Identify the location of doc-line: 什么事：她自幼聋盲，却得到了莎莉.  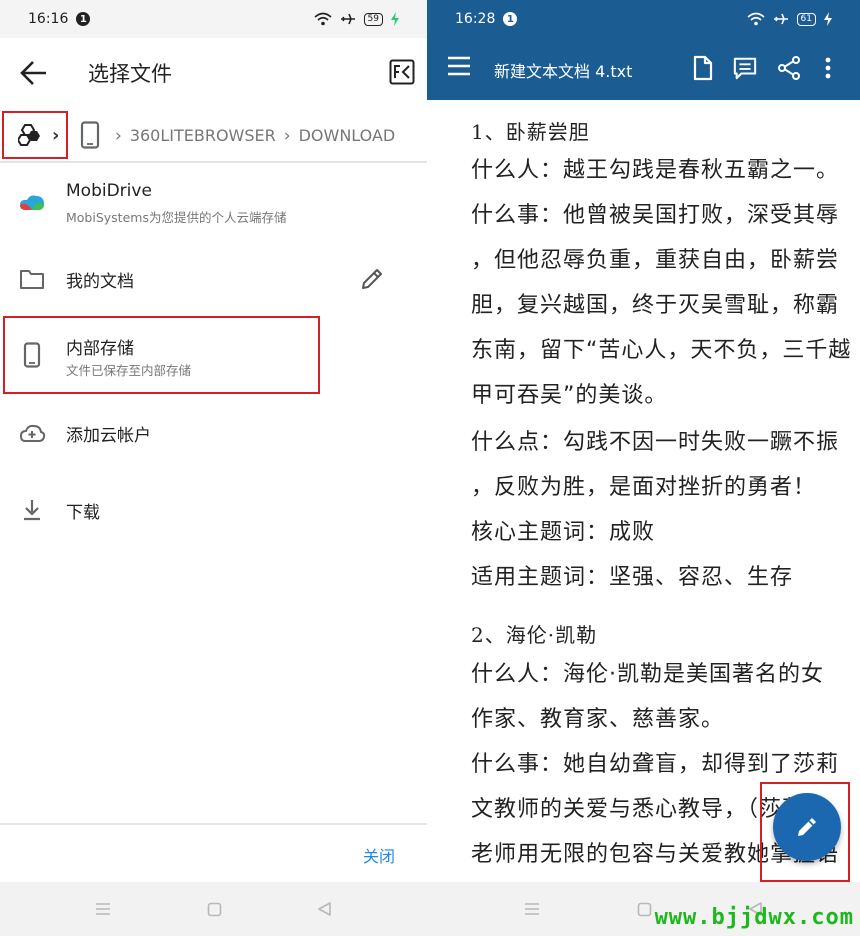
(655, 764).